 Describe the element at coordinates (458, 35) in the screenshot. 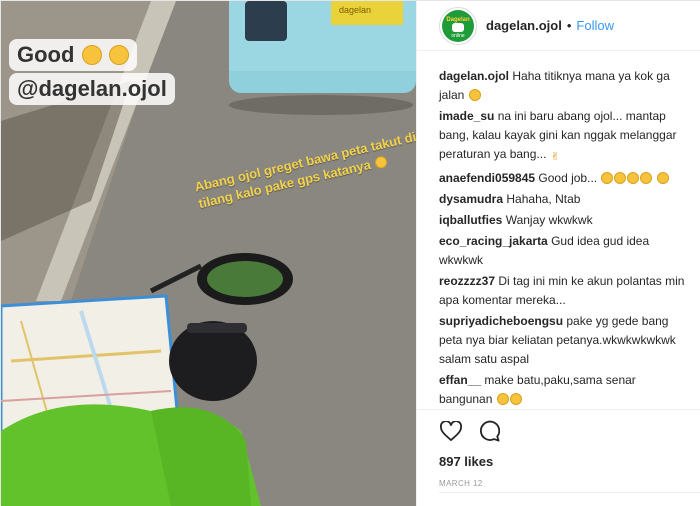

I see `avatar-bottom-text: online` at that location.